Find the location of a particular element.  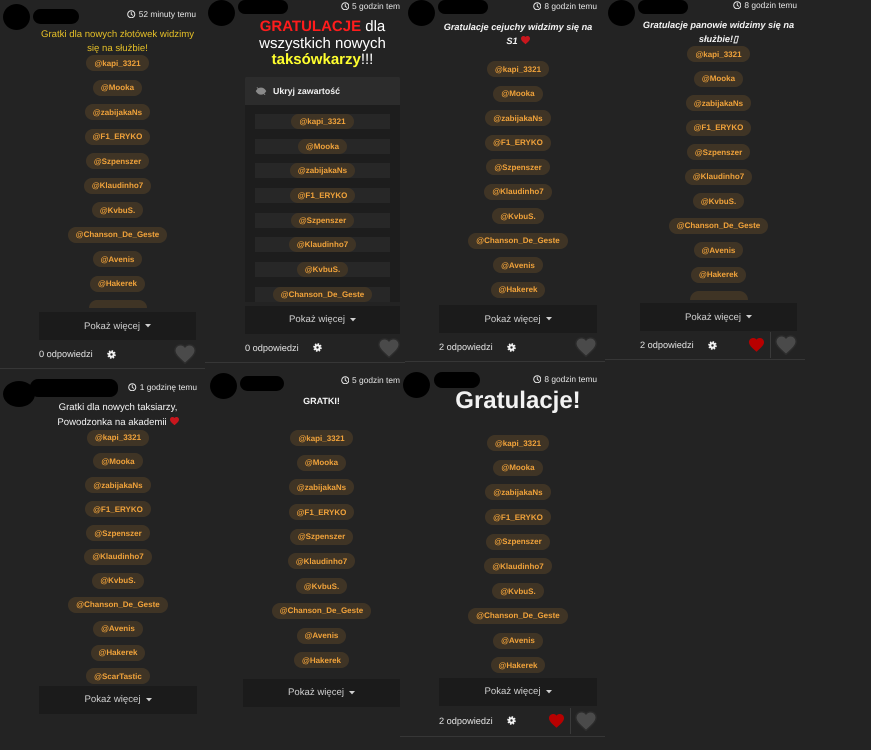

timestamp: 5 godzin tem is located at coordinates (376, 6).